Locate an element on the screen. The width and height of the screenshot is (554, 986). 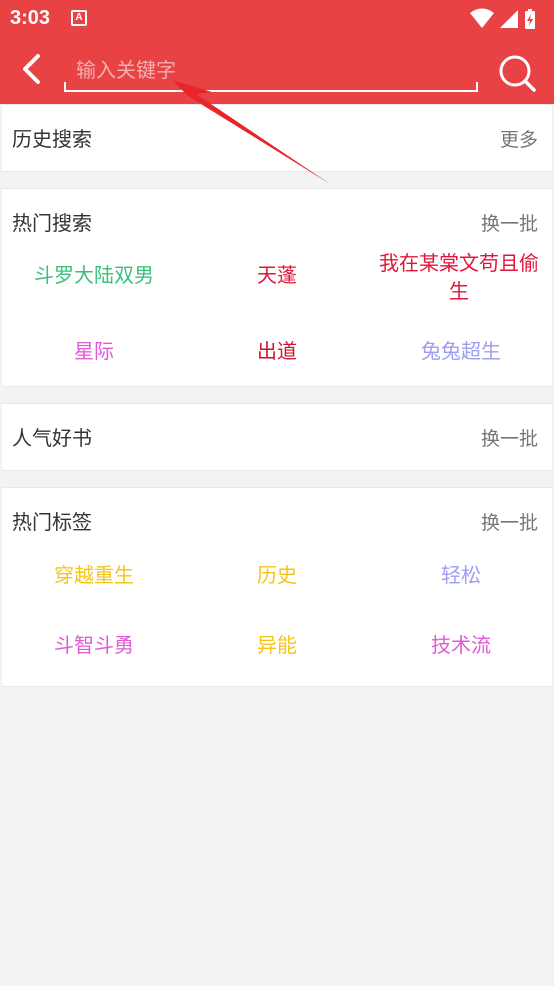
wifi-icon is located at coordinates (482, 18).